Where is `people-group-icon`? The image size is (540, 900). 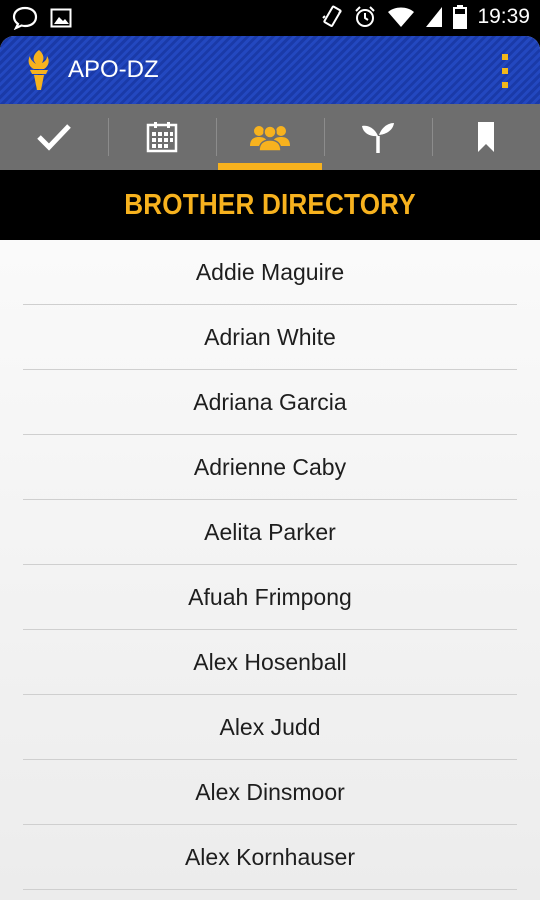
people-group-icon is located at coordinates (270, 138).